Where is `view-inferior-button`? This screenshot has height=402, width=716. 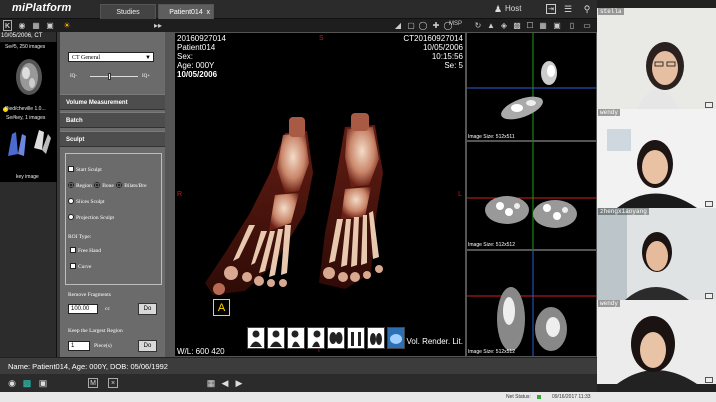 view-inferior-button is located at coordinates (356, 338).